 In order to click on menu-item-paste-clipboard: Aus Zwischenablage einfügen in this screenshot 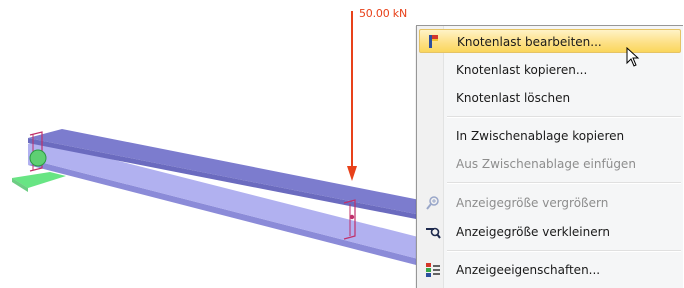, I will do `click(550, 164)`.